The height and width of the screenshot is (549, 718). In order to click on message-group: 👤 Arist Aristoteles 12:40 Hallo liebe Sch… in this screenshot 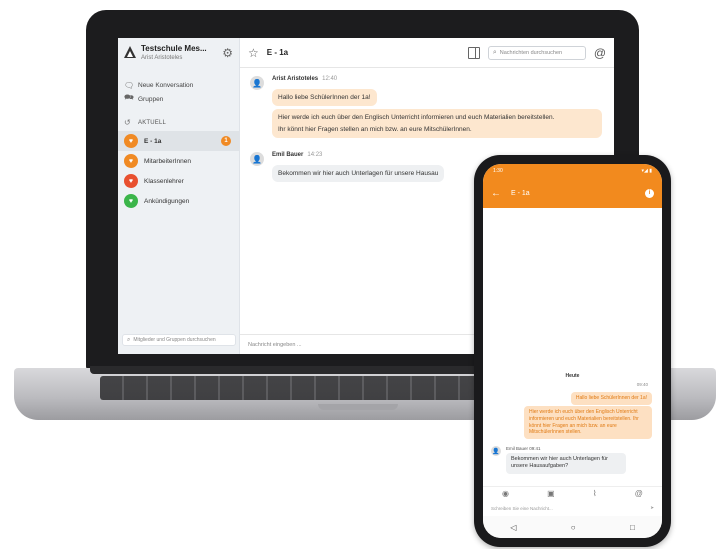, I will do `click(426, 108)`.